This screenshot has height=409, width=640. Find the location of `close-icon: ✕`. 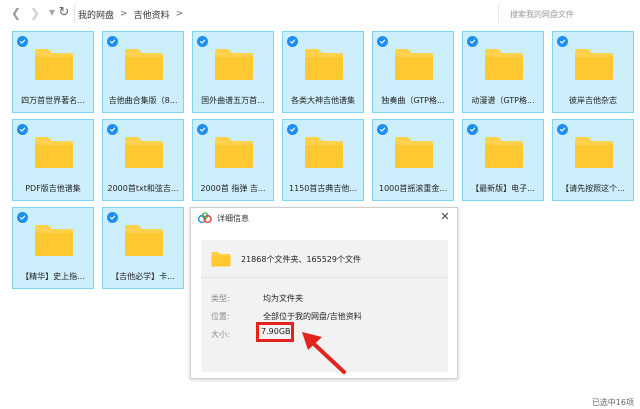

close-icon: ✕ is located at coordinates (445, 217).